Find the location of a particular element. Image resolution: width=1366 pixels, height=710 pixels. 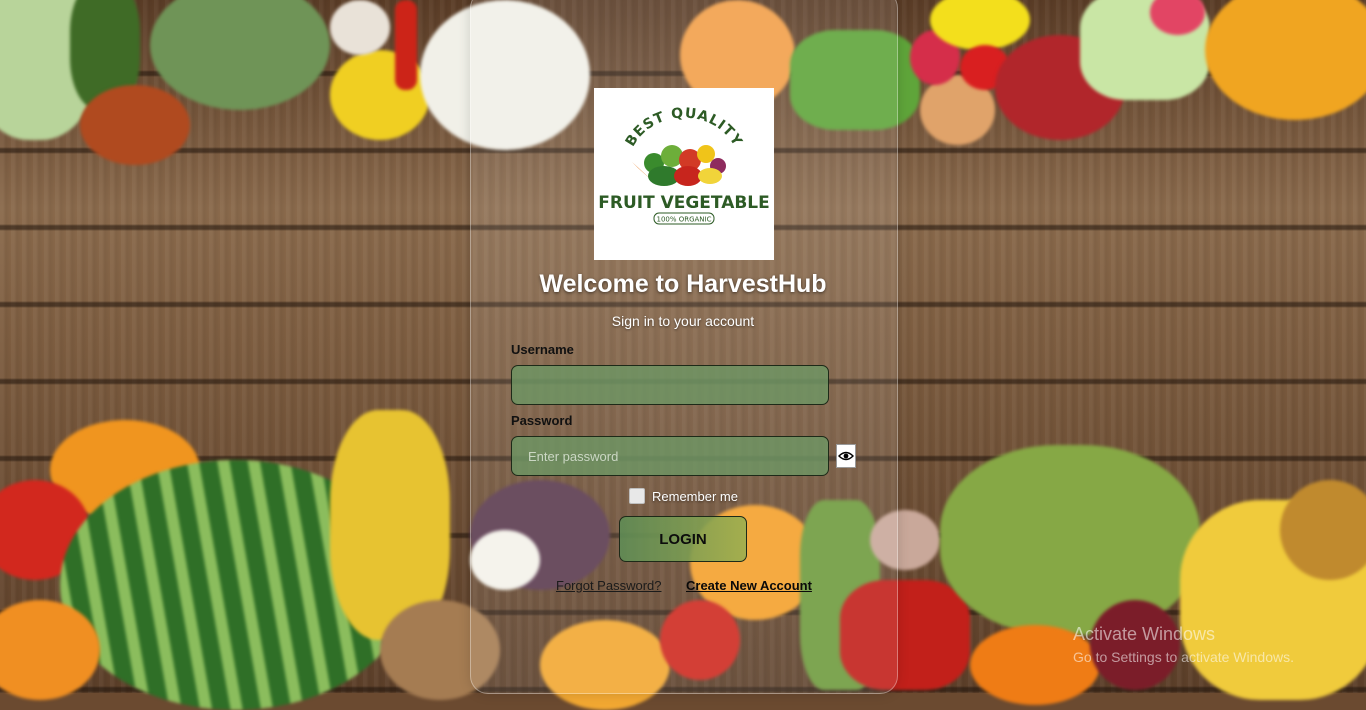

remember-checkbox is located at coordinates (637, 496).